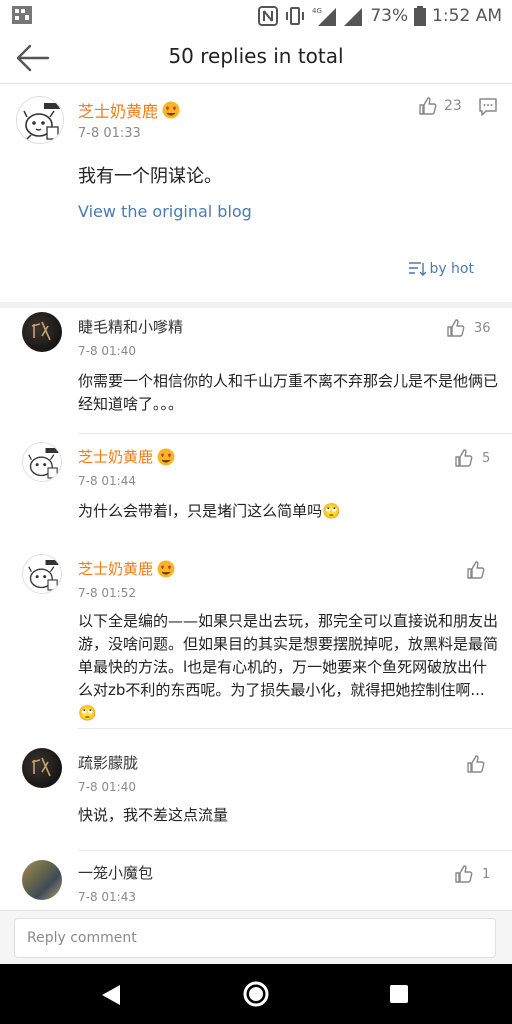 The image size is (512, 1024). Describe the element at coordinates (453, 106) in the screenshot. I see `like-count: 23` at that location.